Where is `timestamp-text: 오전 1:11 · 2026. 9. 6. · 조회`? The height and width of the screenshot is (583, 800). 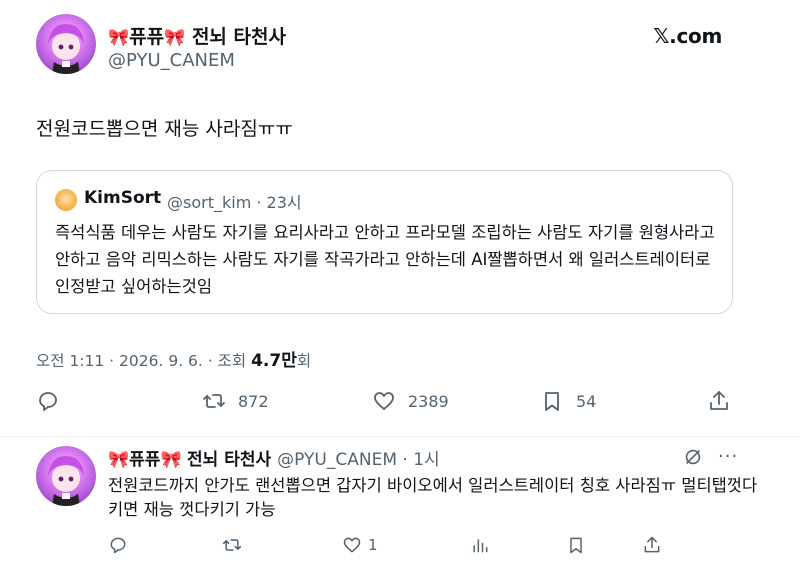
timestamp-text: 오전 1:11 · 2026. 9. 6. · 조회 is located at coordinates (144, 361).